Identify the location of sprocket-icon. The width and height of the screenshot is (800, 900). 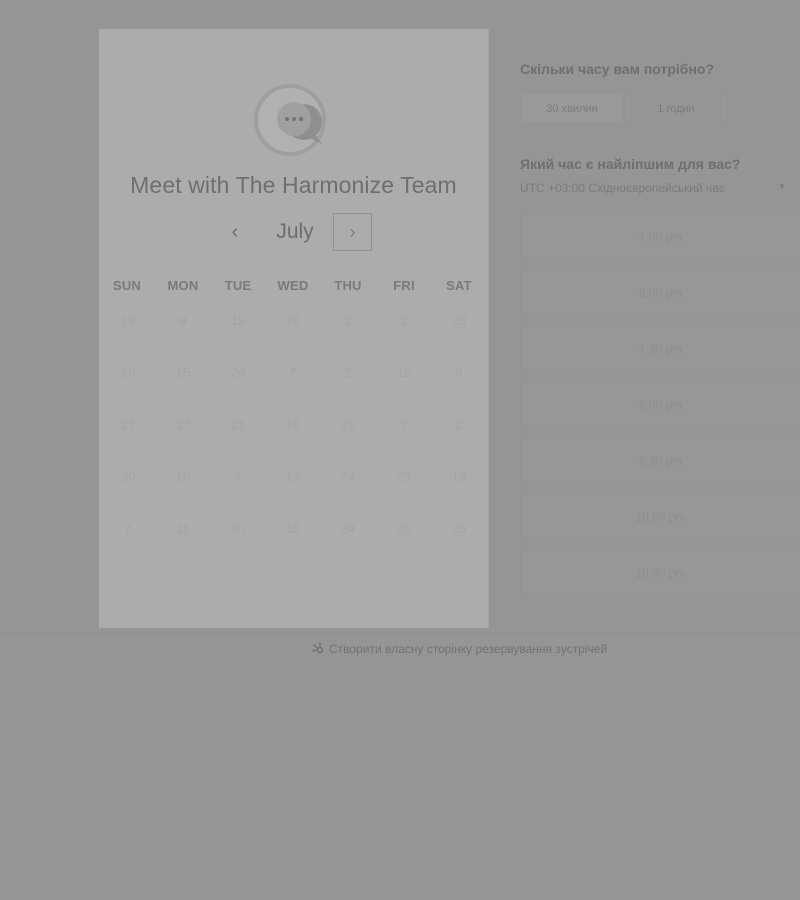
(318, 648).